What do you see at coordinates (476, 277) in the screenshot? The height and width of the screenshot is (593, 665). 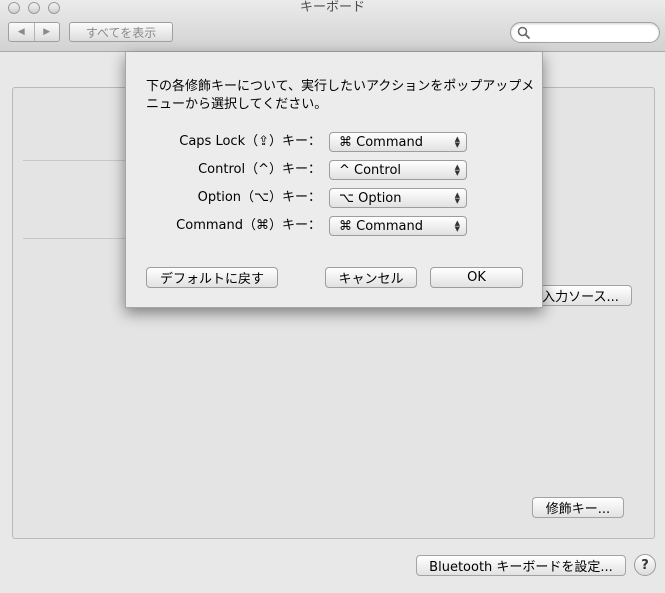 I see `ok-button: OK` at bounding box center [476, 277].